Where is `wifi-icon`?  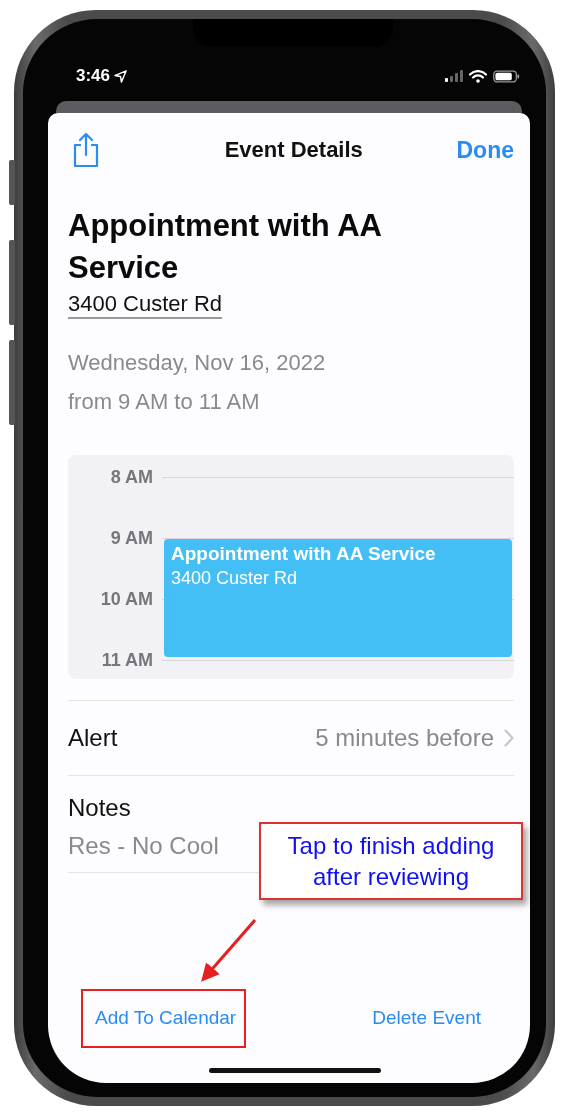 wifi-icon is located at coordinates (478, 76).